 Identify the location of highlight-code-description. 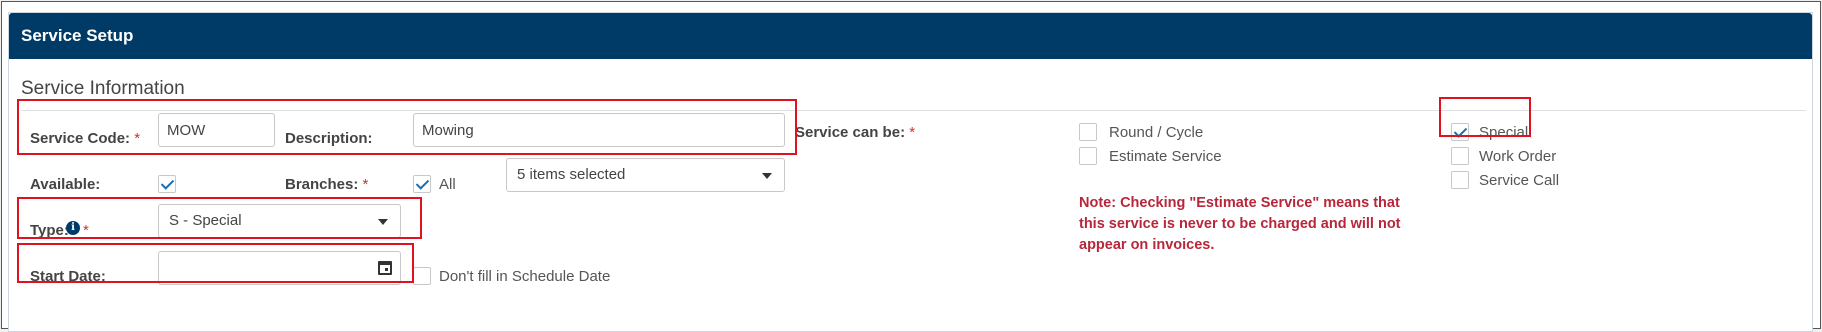
(407, 127).